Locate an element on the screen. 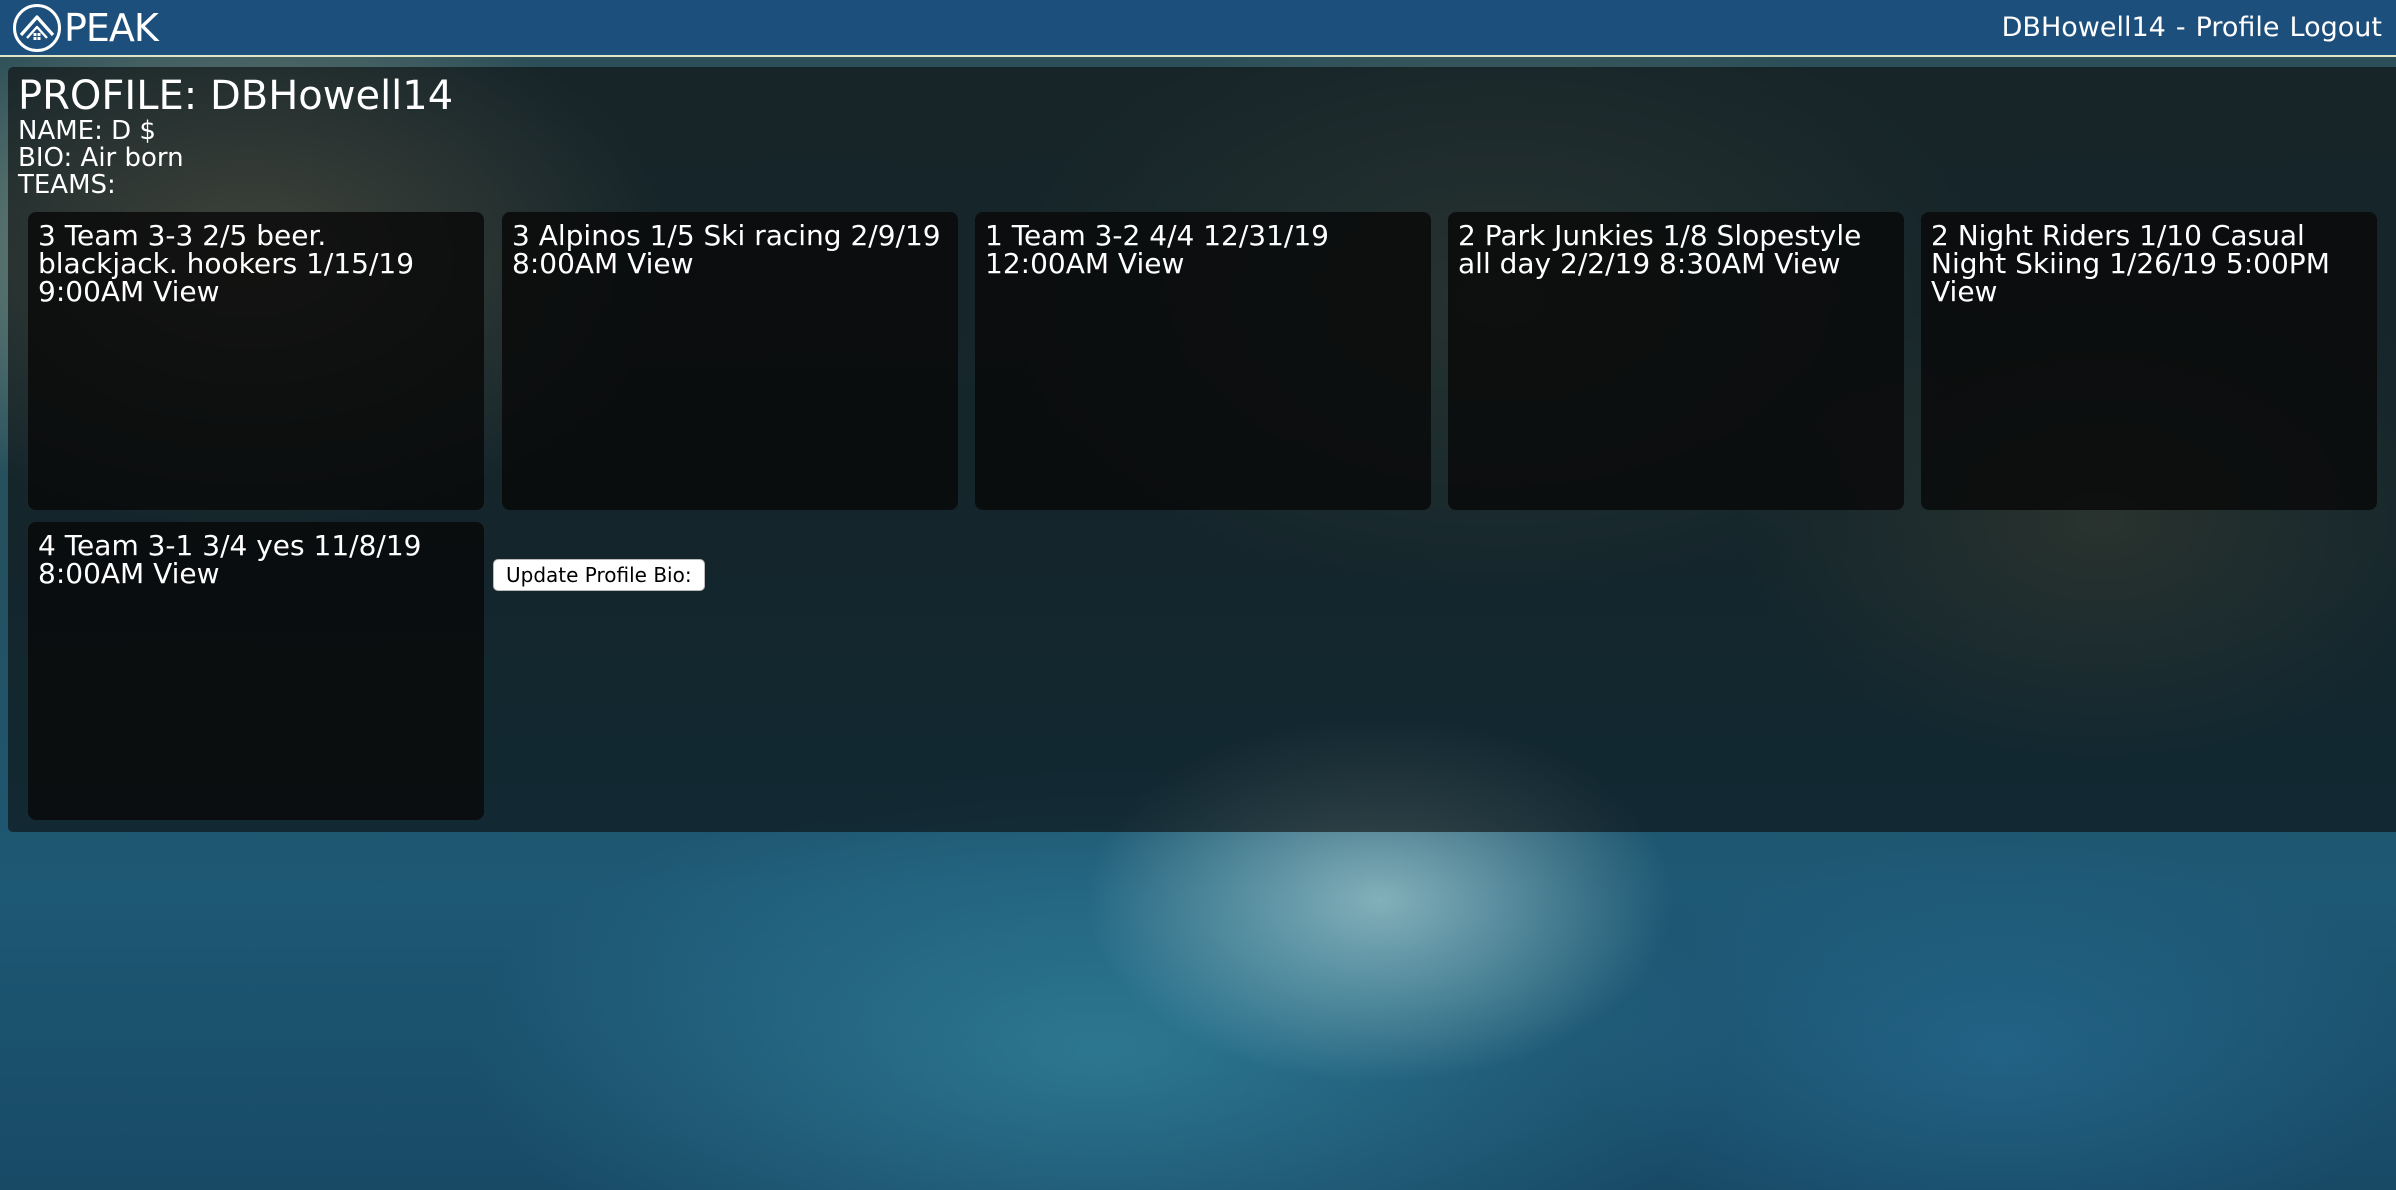 This screenshot has height=1190, width=2396. update-profile-bio-button: Update Profile Bio: is located at coordinates (599, 575).